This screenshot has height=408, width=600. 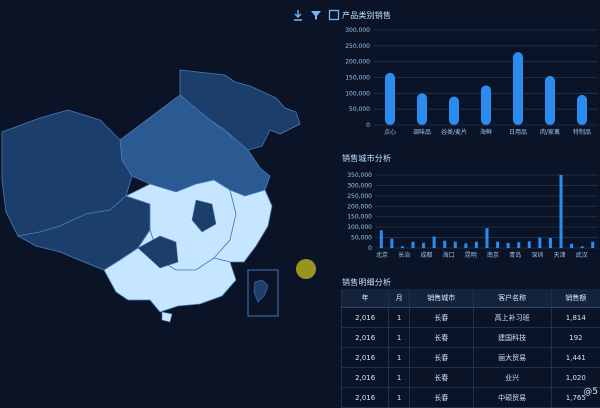 I want to click on x-tick-label: 青岛, so click(x=515, y=255).